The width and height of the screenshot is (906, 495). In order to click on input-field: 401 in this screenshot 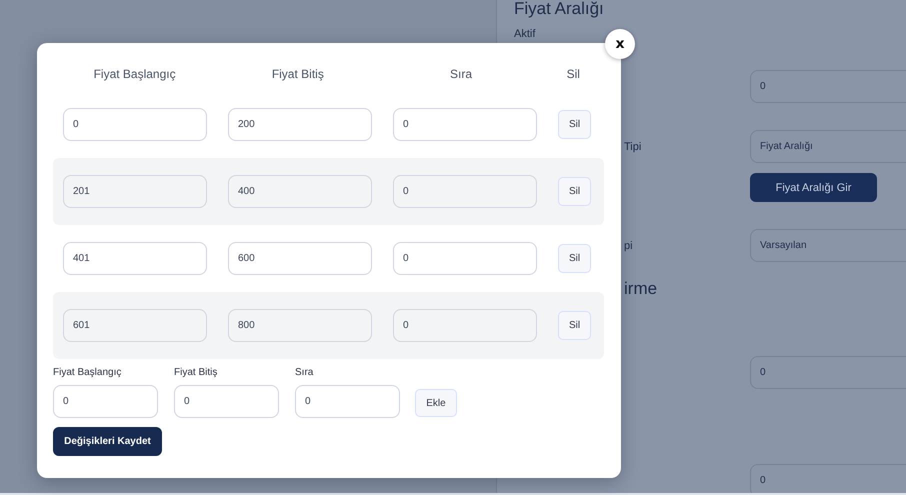, I will do `click(135, 258)`.